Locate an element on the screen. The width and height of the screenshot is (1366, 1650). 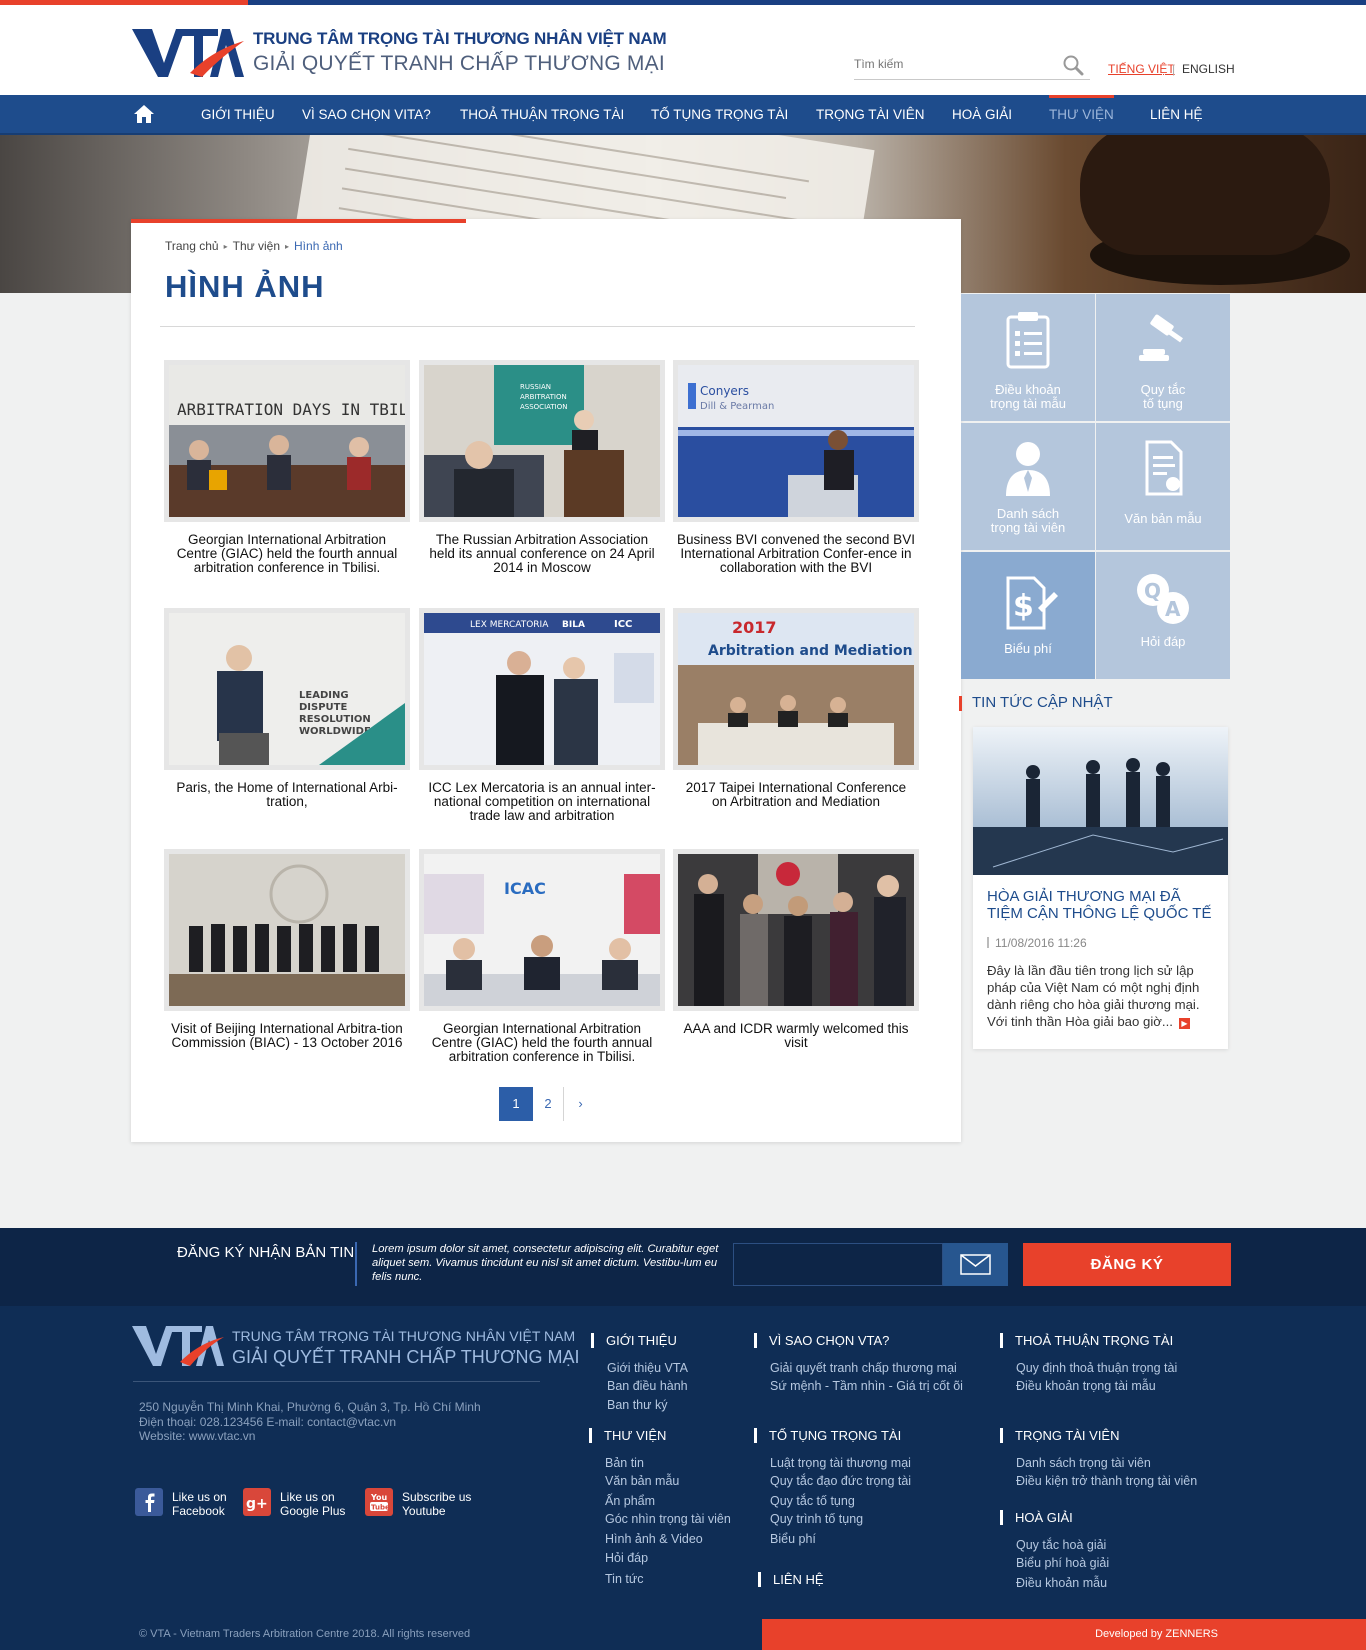
newsletter-title: ĐĂNG KÝ NHẬN BẢN TIN is located at coordinates (266, 1252).